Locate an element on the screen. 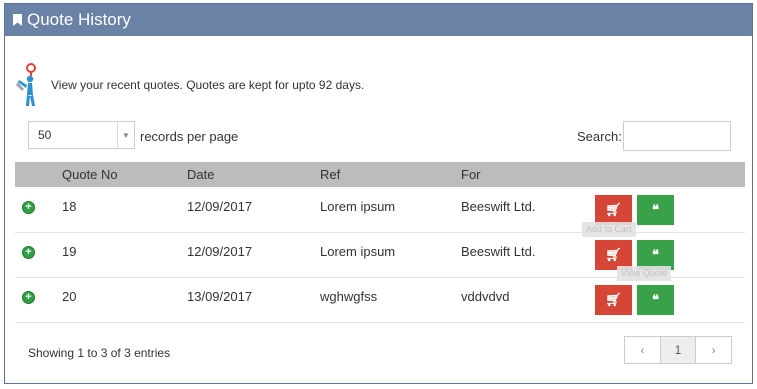  person-presenting-icon is located at coordinates (26, 84).